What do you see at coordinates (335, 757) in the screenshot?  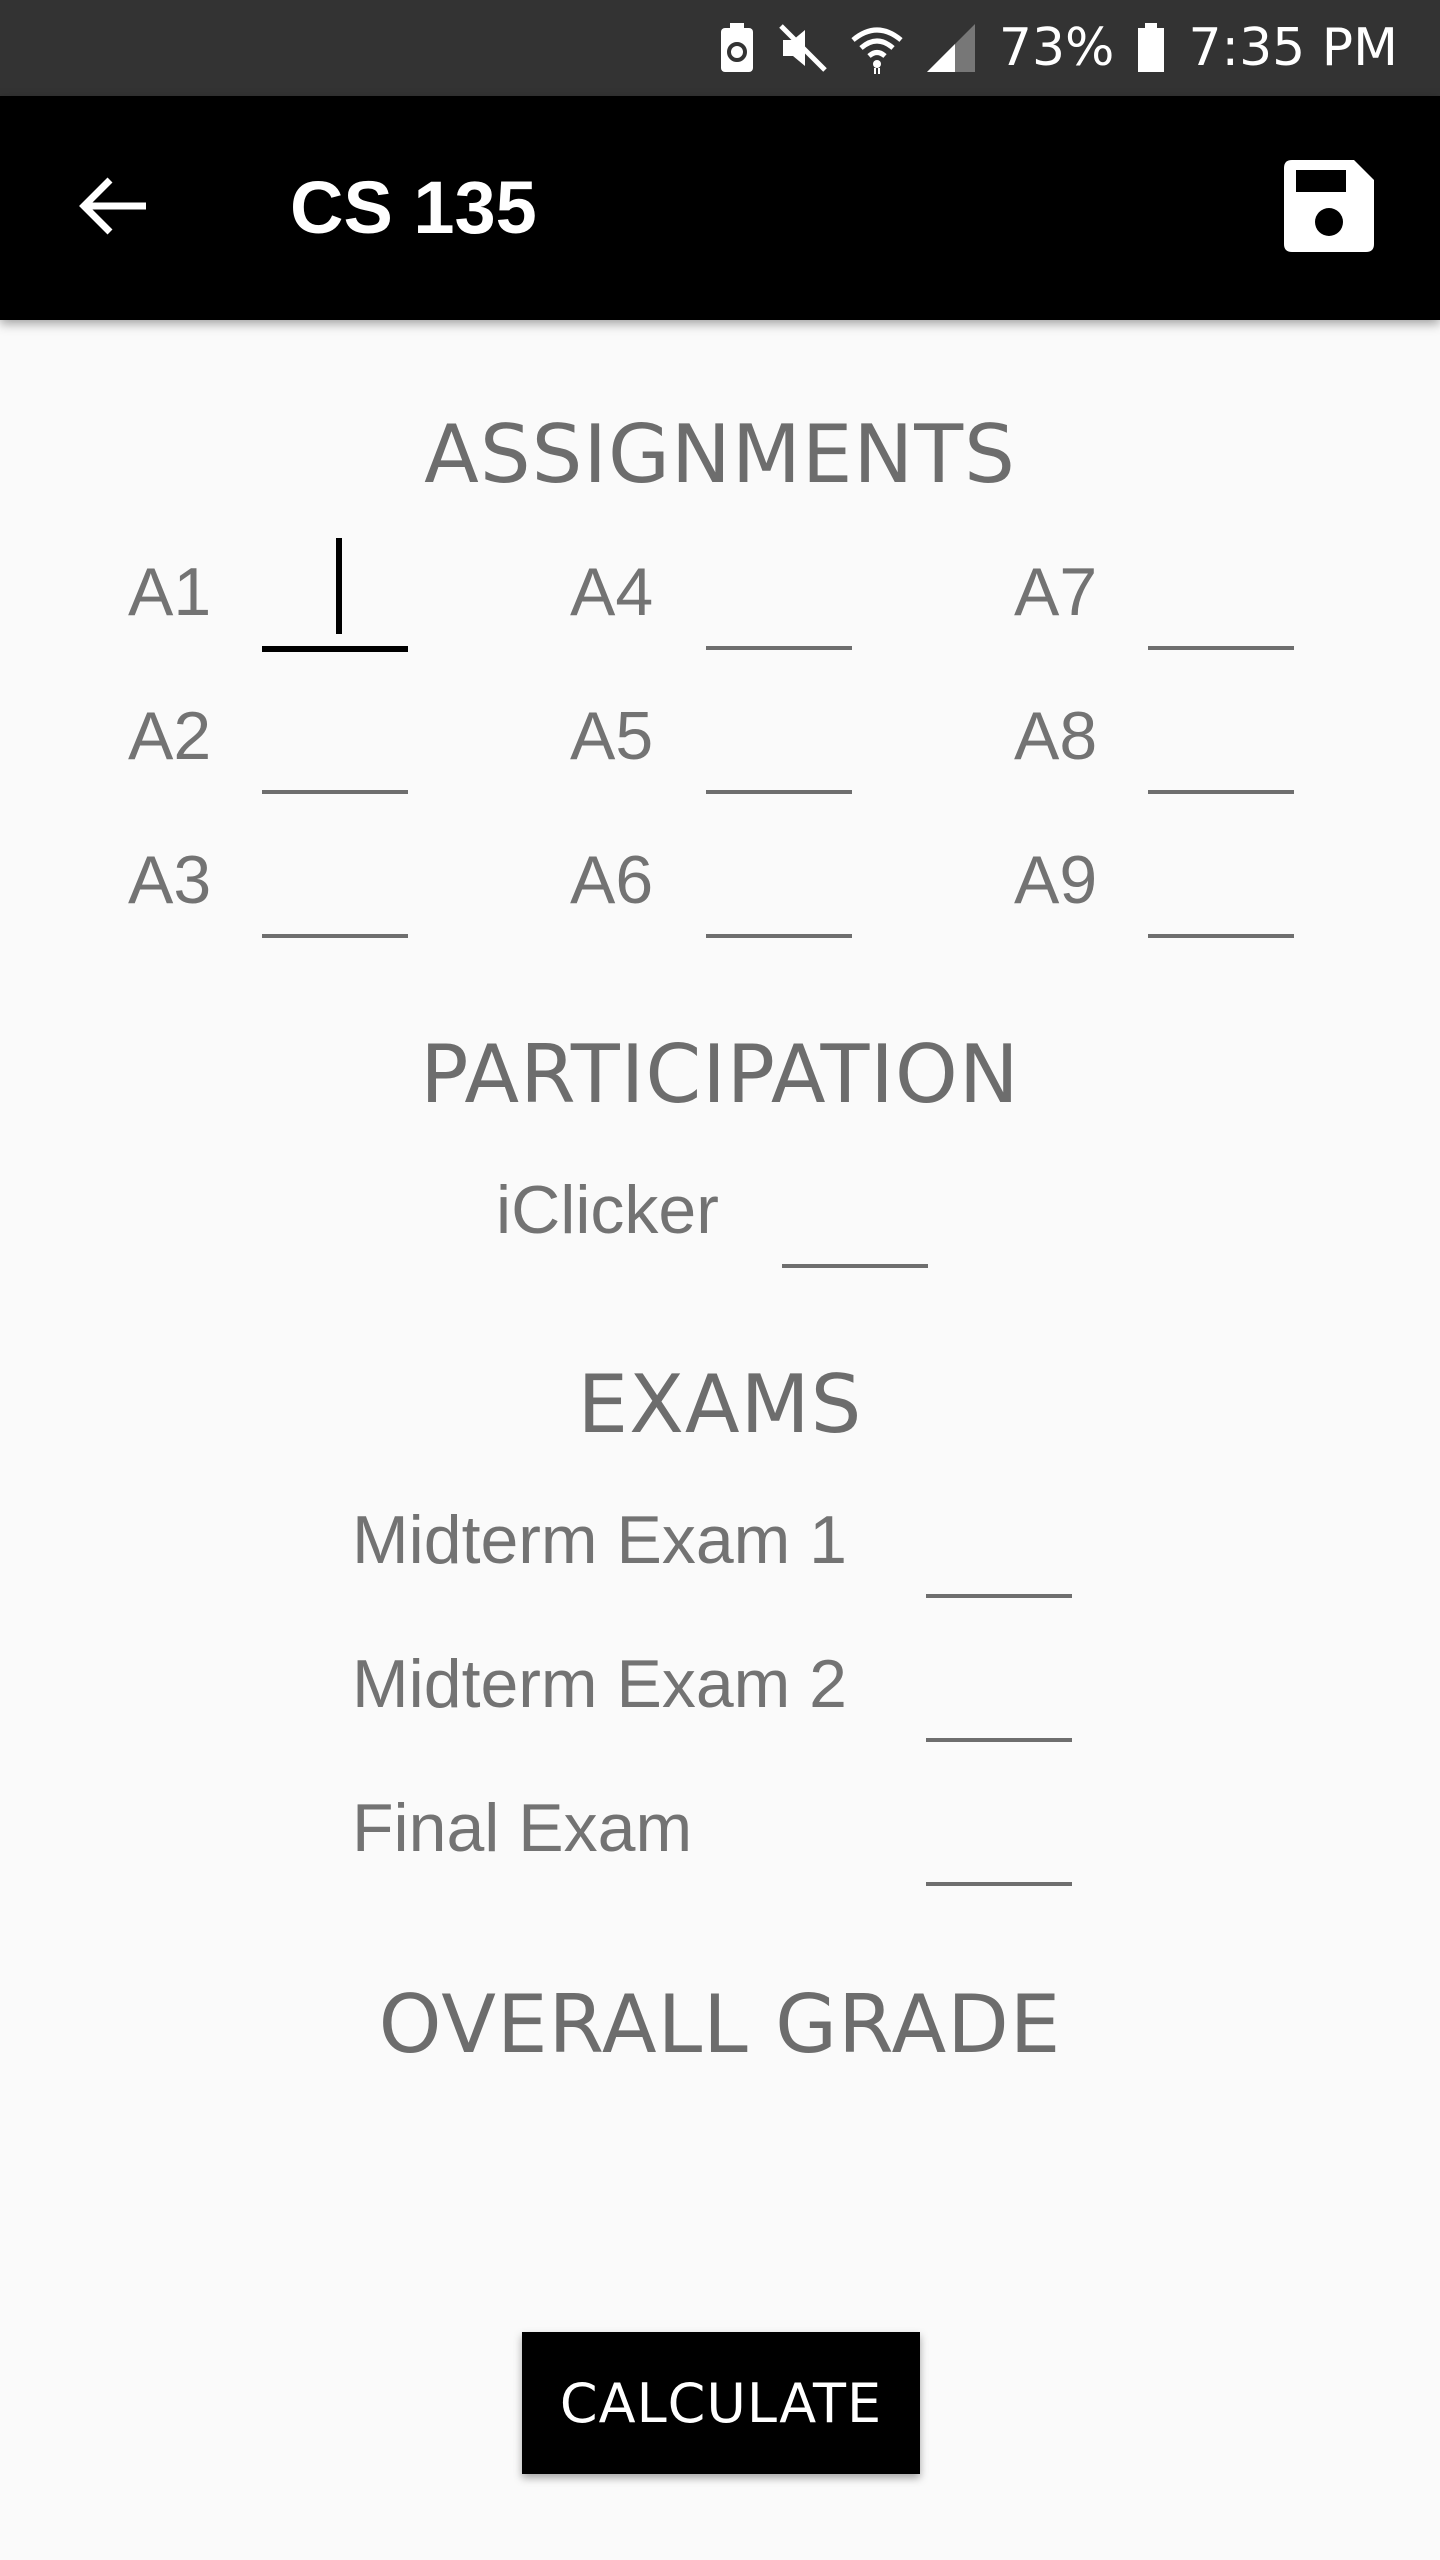 I see `assignment-input-a2` at bounding box center [335, 757].